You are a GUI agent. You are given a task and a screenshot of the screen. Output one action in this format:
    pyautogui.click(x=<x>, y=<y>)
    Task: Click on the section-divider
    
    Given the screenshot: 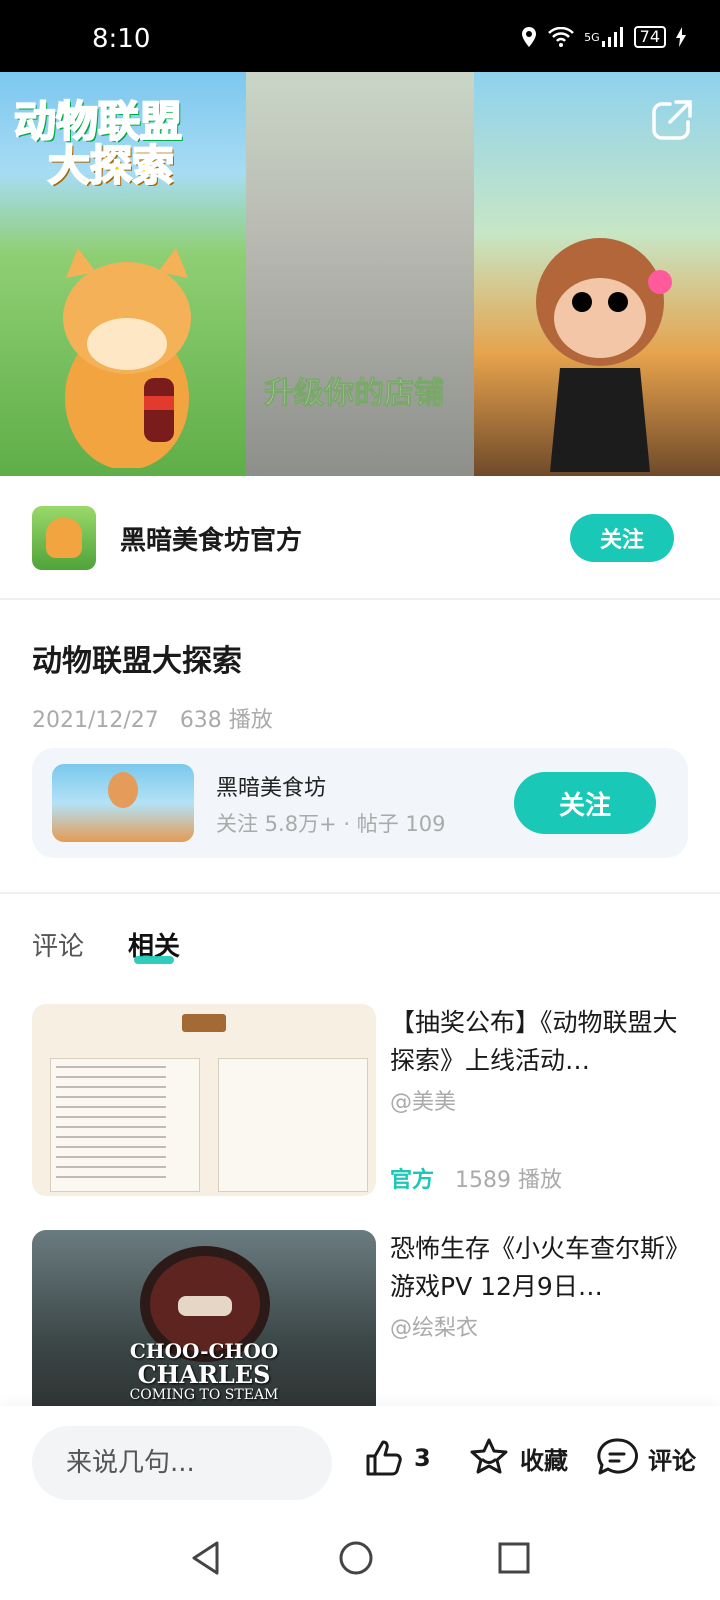 What is the action you would take?
    pyautogui.click(x=360, y=893)
    